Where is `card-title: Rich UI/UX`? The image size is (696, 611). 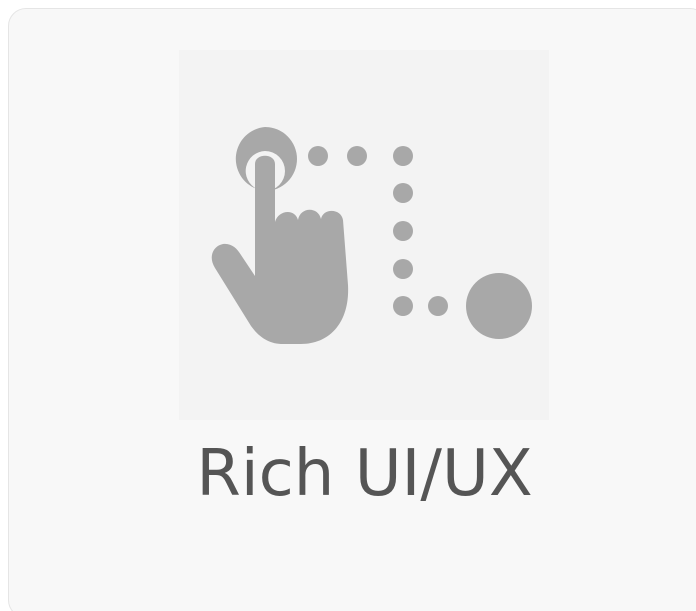 card-title: Rich UI/UX is located at coordinates (364, 474).